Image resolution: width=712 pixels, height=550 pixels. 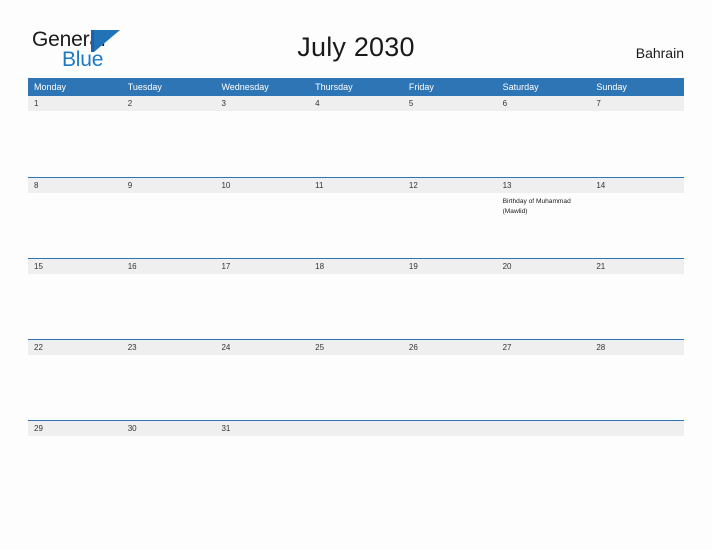 What do you see at coordinates (245, 87) in the screenshot?
I see `weekday-header-wednesday: Wednesday` at bounding box center [245, 87].